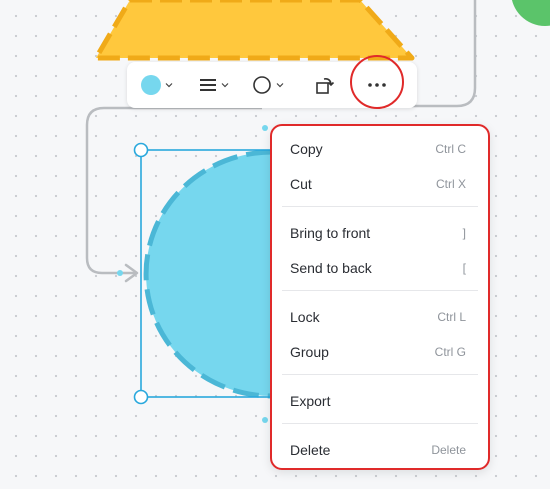 The height and width of the screenshot is (489, 550). I want to click on replace-shape-tool, so click(325, 85).